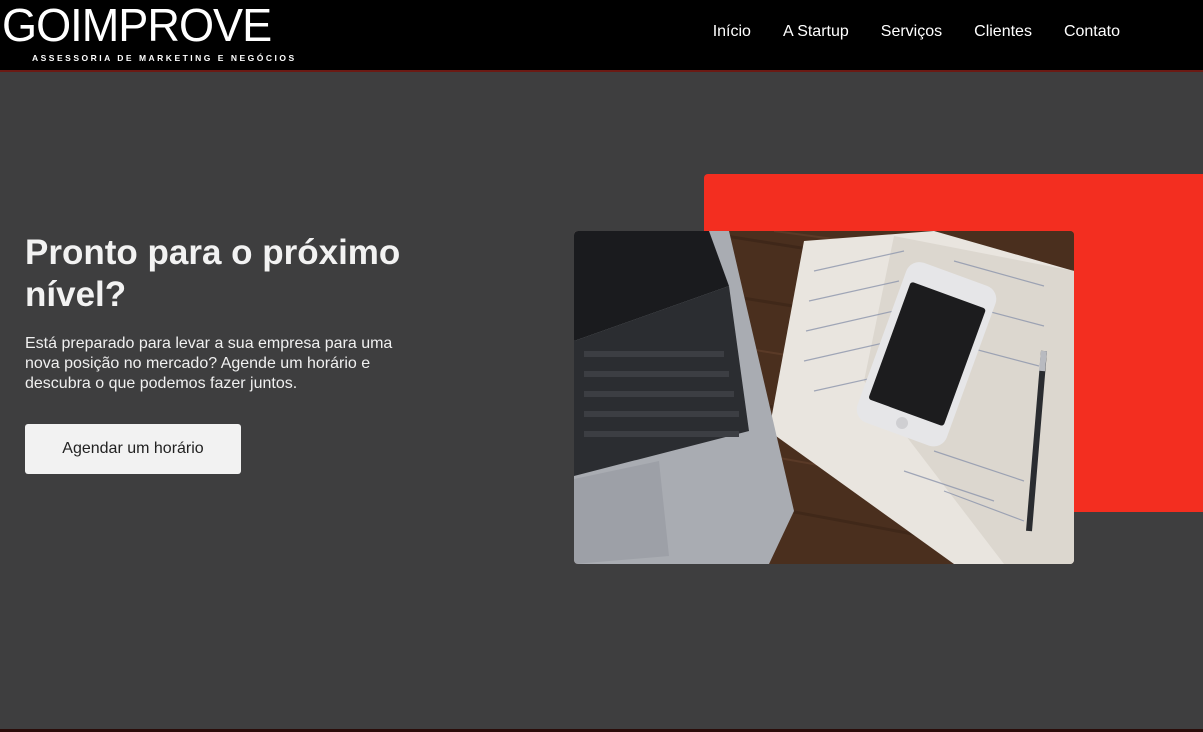 Image resolution: width=1203 pixels, height=732 pixels. Describe the element at coordinates (816, 32) in the screenshot. I see `nav-a-startup: A Startup` at that location.